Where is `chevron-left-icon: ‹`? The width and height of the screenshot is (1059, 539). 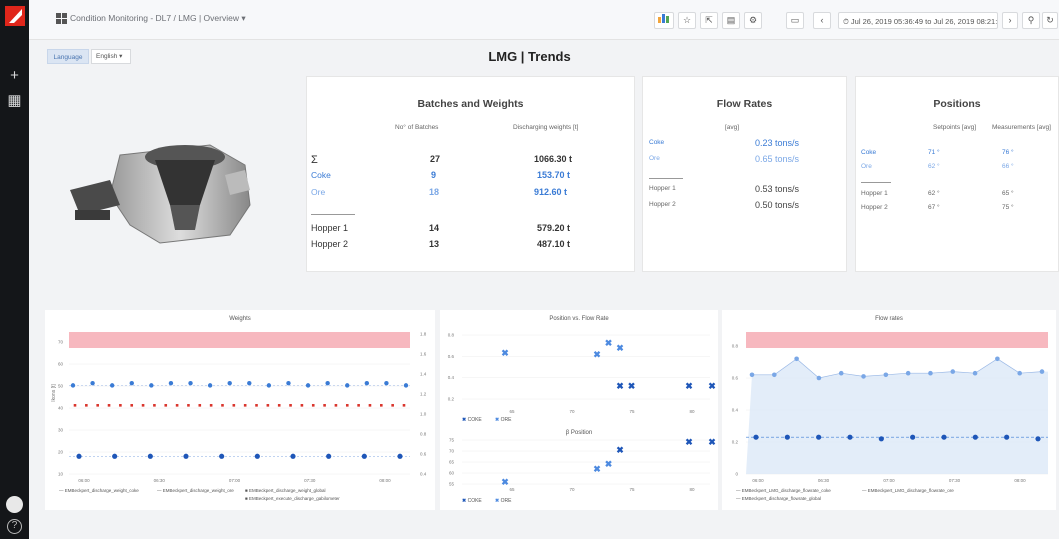 chevron-left-icon: ‹ is located at coordinates (822, 20).